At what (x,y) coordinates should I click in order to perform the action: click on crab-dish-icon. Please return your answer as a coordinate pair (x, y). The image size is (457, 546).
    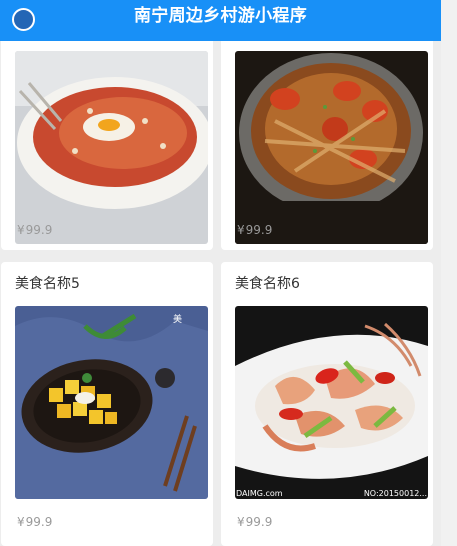
    Looking at the image, I should click on (331, 147).